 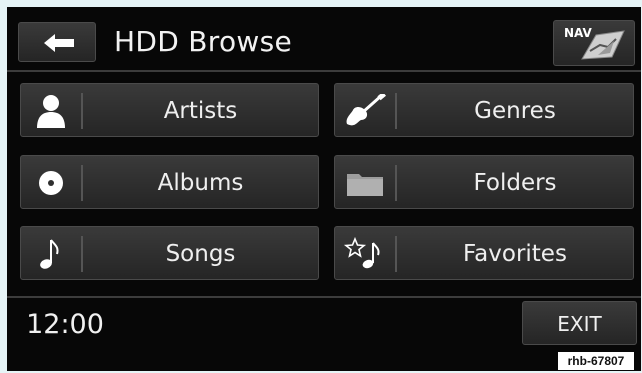 I want to click on exit-button: EXIT, so click(x=579, y=323).